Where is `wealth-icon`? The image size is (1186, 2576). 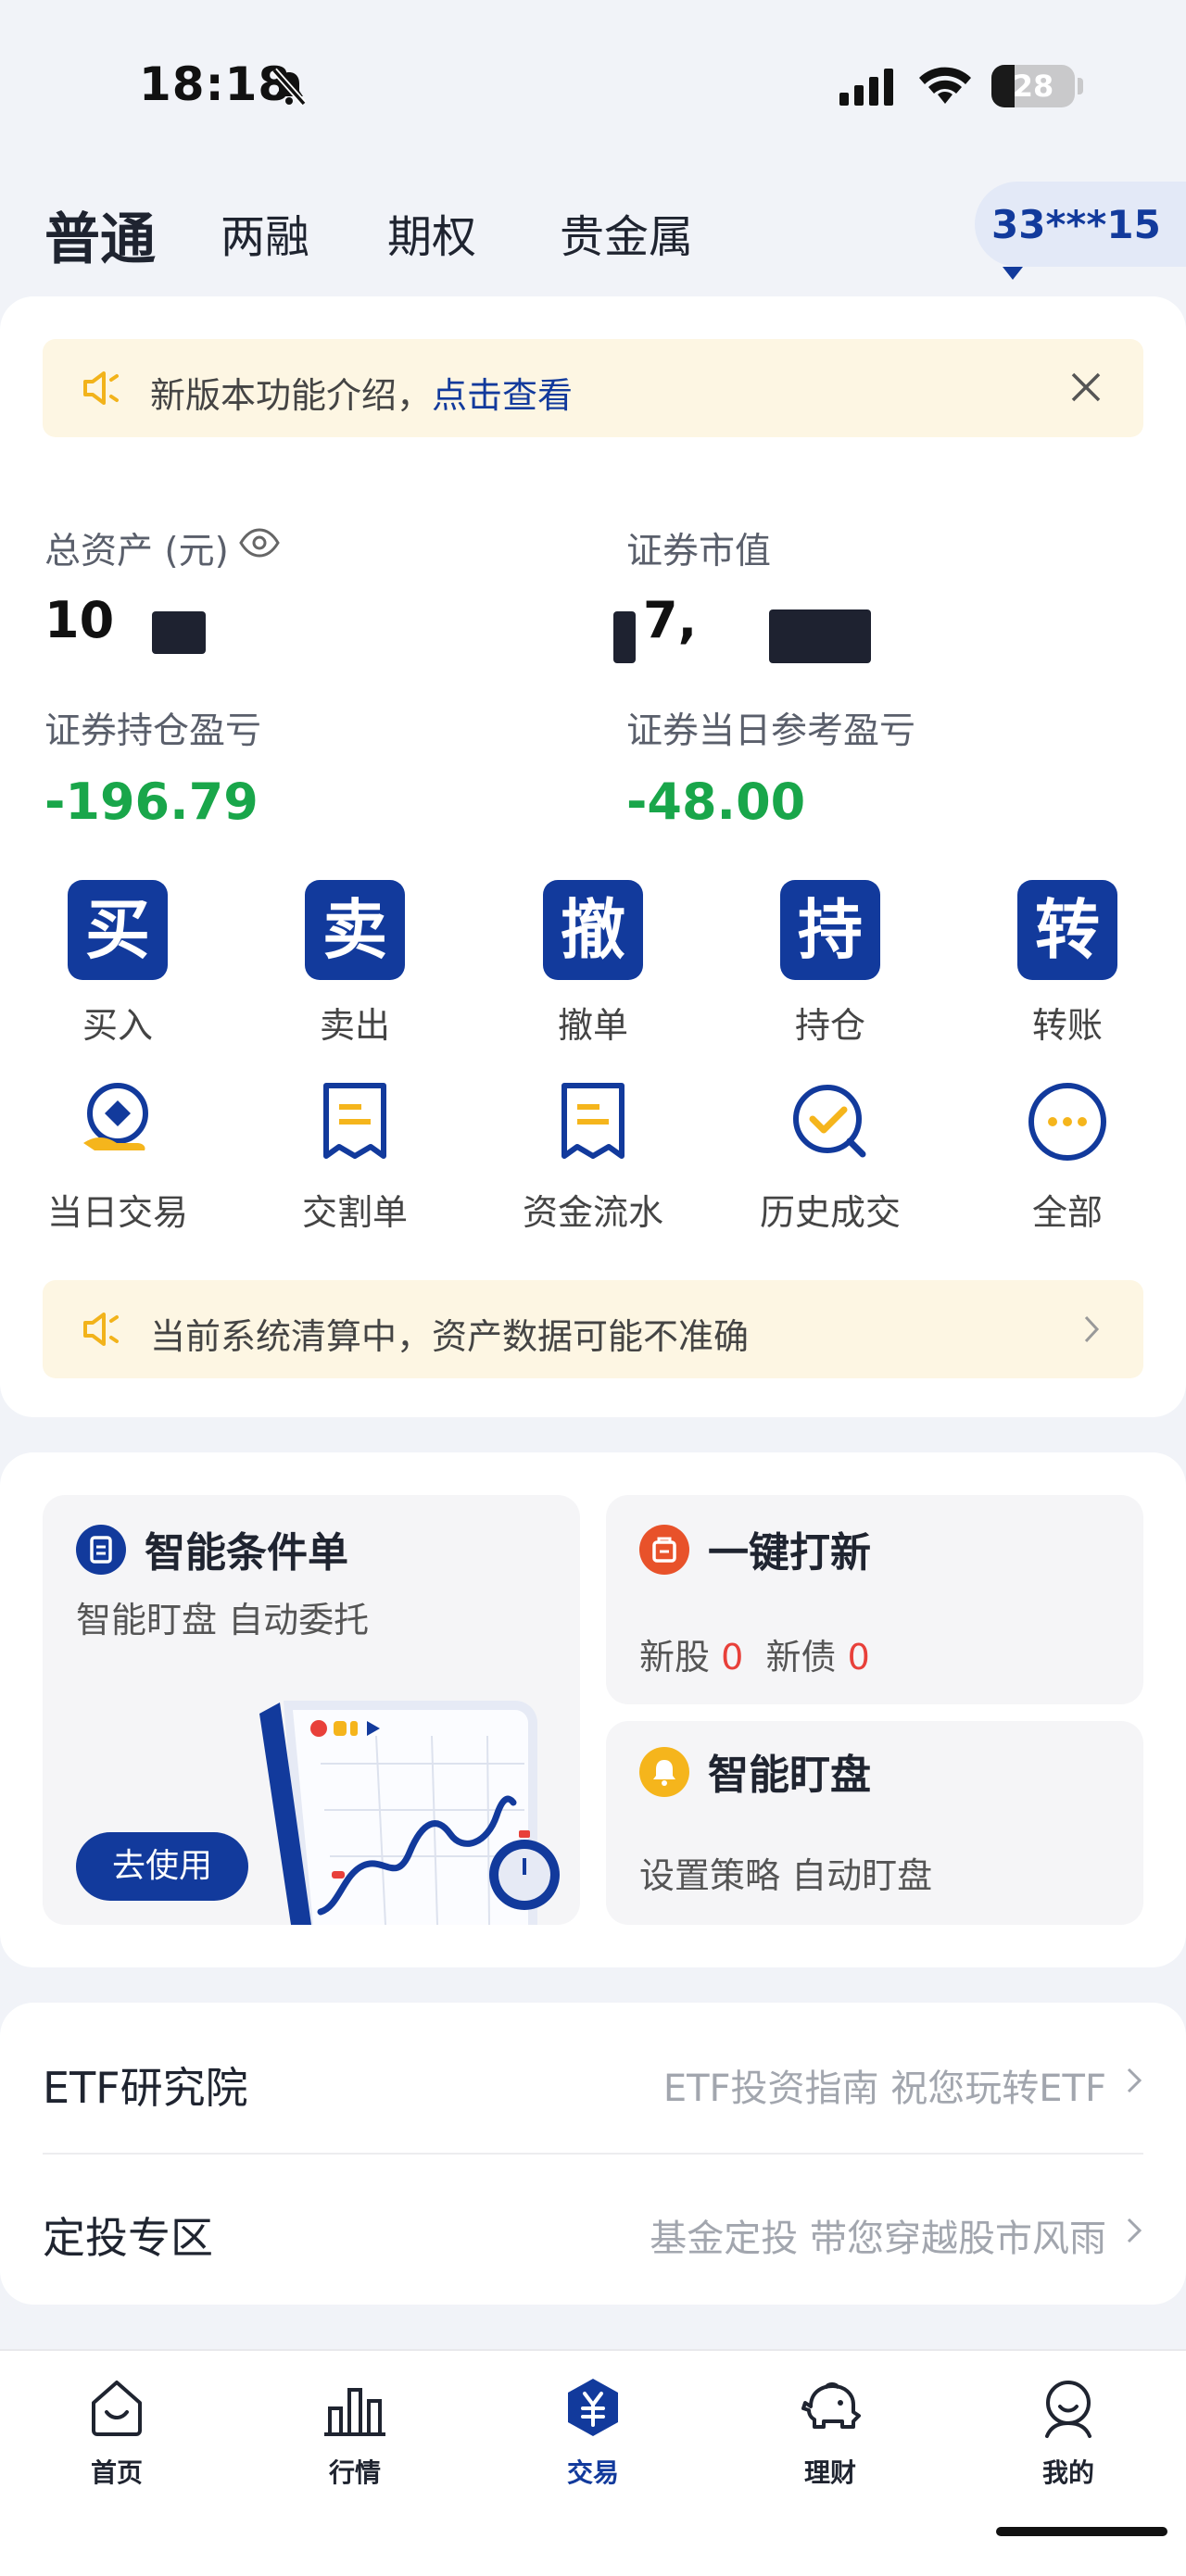
wealth-icon is located at coordinates (831, 2405).